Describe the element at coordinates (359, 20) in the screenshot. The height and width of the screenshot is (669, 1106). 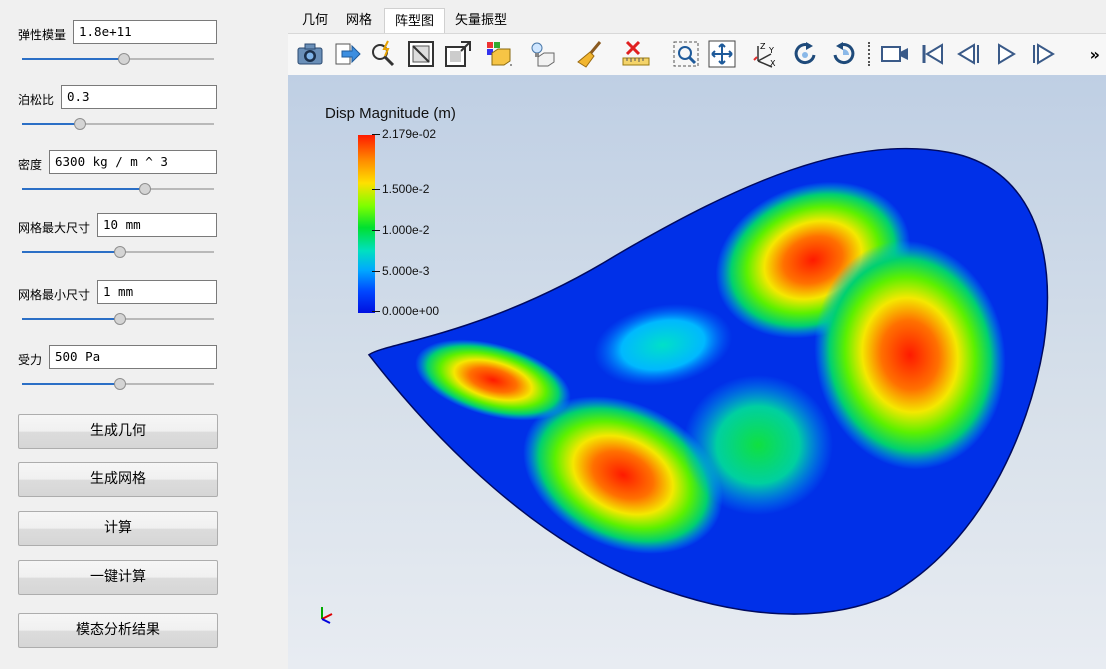
I see `tab-mesh: 网格` at that location.